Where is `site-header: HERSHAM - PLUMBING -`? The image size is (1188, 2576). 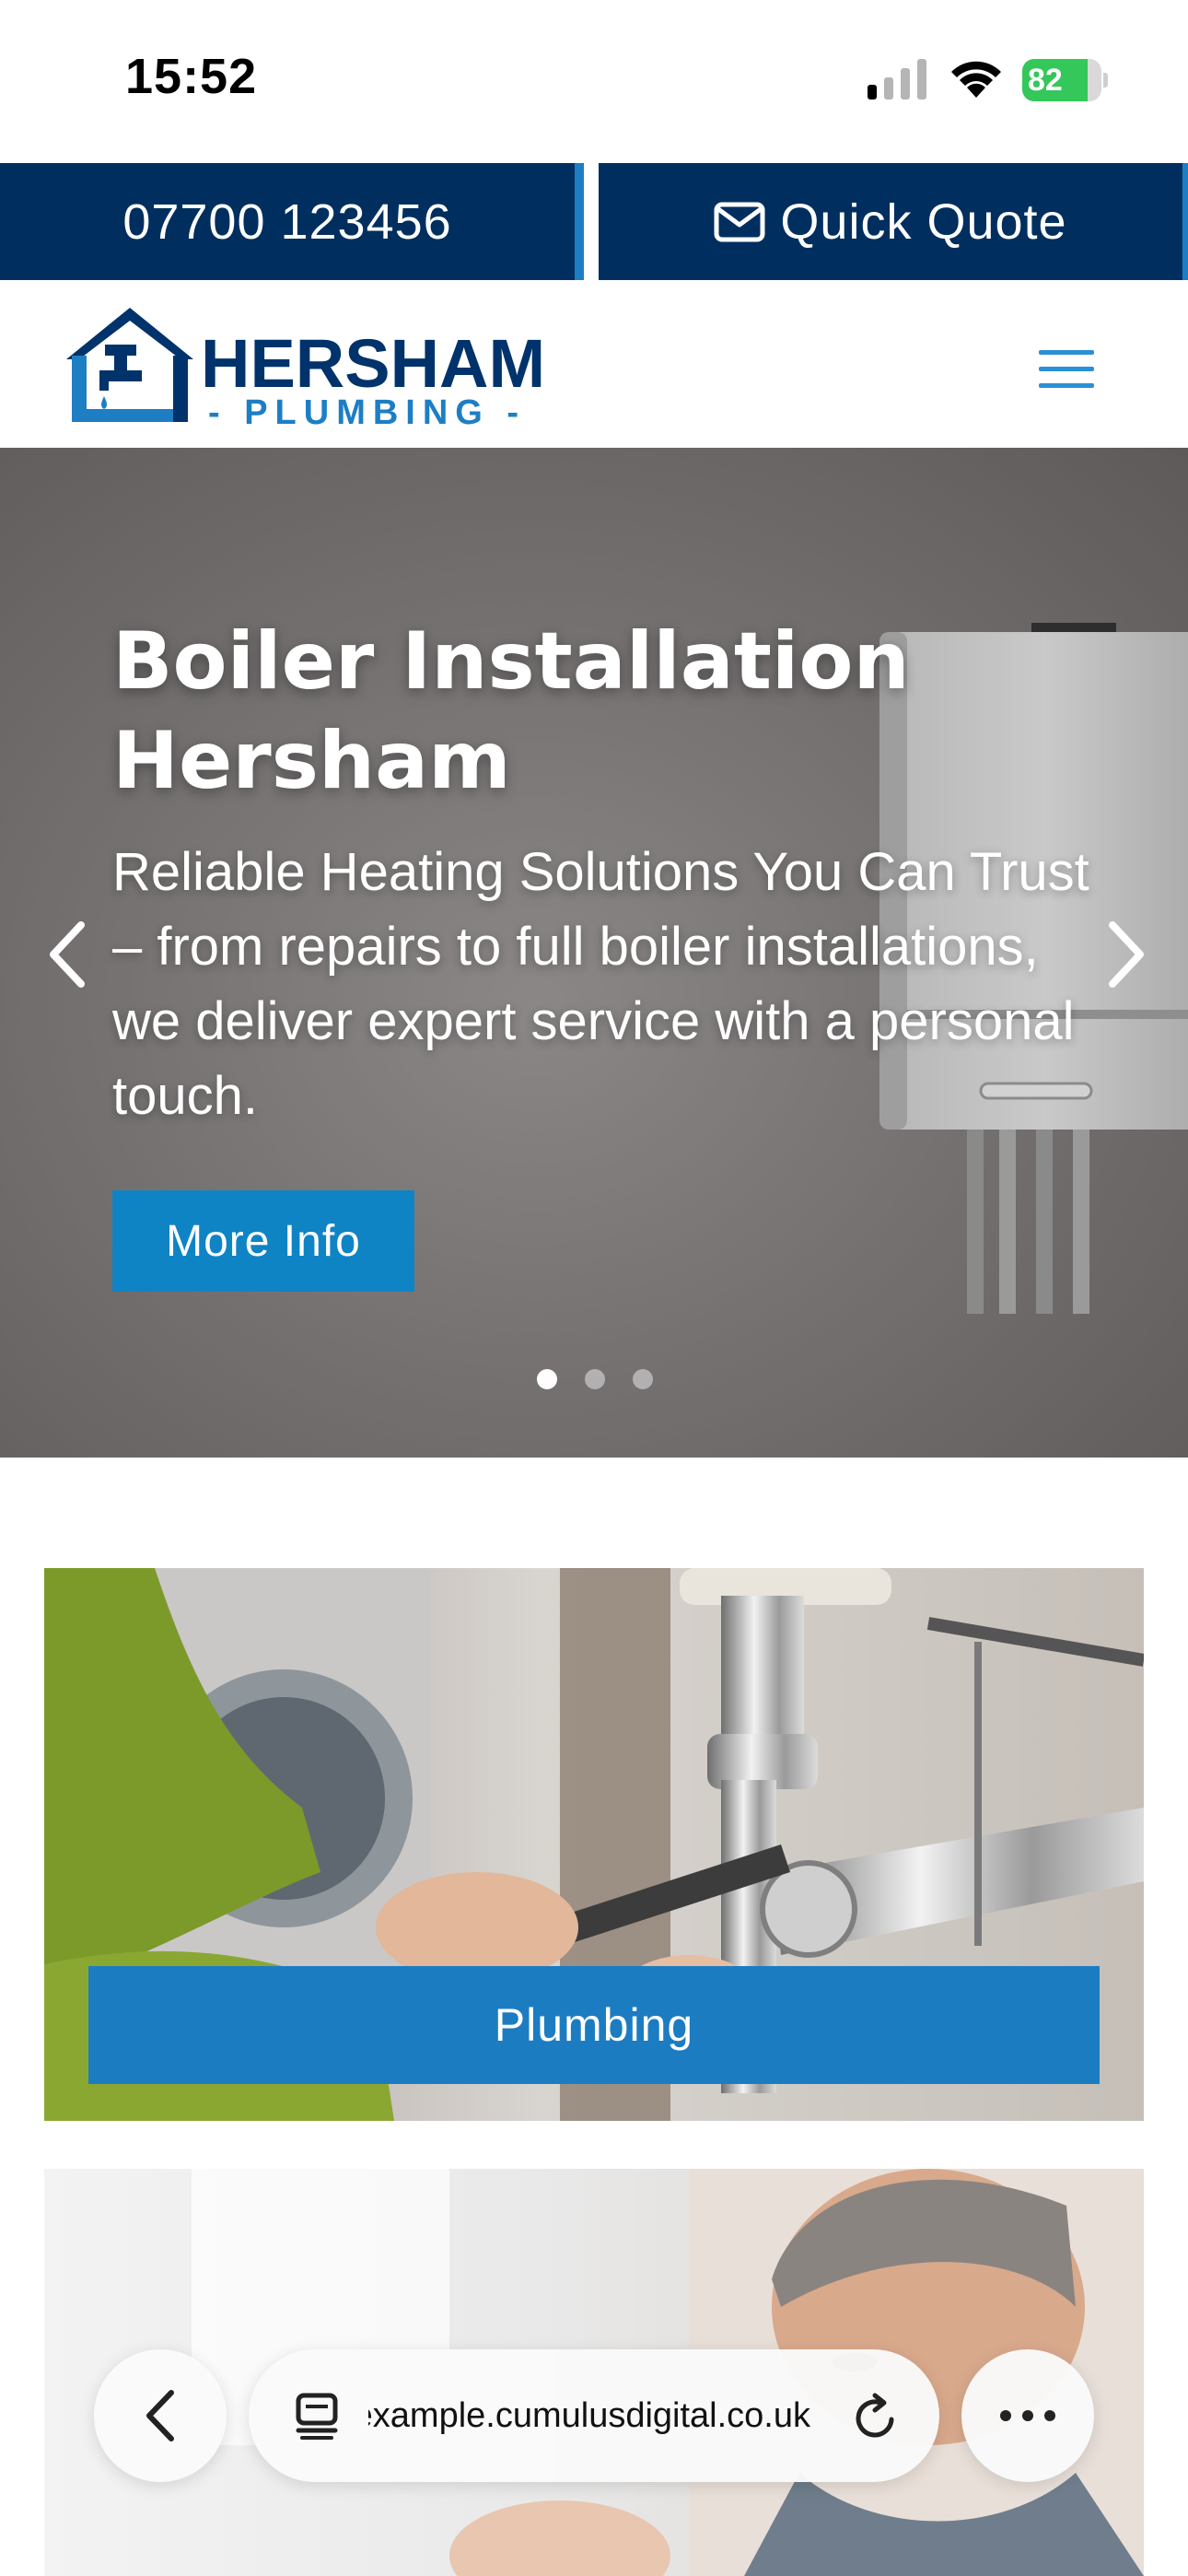
site-header: HERSHAM - PLUMBING - is located at coordinates (594, 365).